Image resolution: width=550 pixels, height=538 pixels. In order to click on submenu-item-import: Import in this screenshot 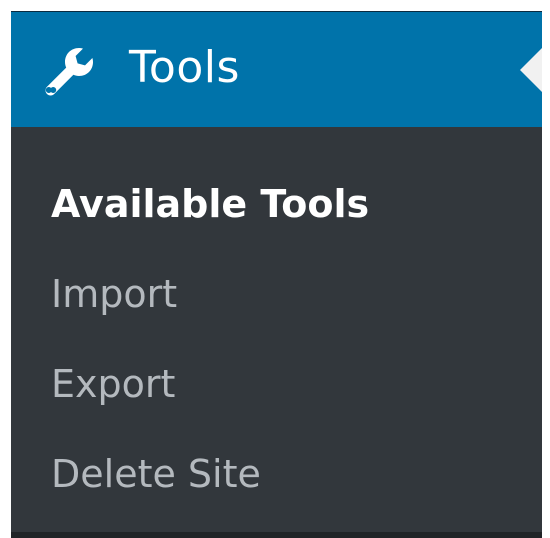, I will do `click(114, 294)`.